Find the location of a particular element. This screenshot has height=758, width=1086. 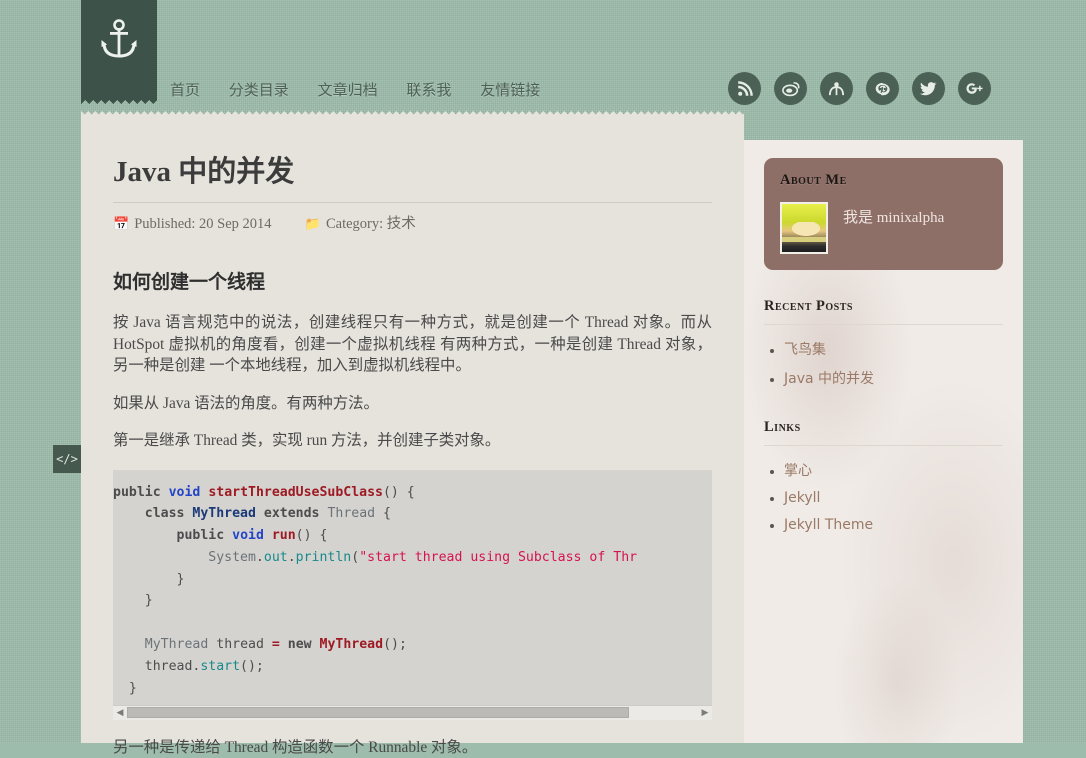

calendar-icon: 📅 is located at coordinates (121, 224).